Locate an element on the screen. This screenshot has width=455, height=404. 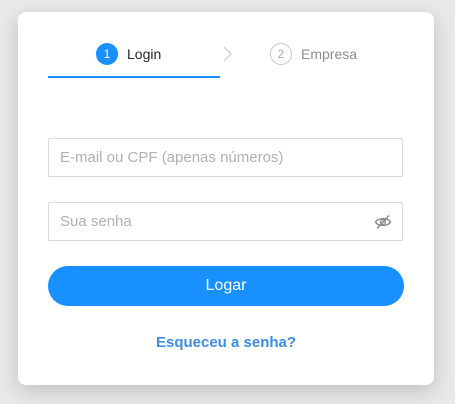
step-login: 1 Login is located at coordinates (128, 54).